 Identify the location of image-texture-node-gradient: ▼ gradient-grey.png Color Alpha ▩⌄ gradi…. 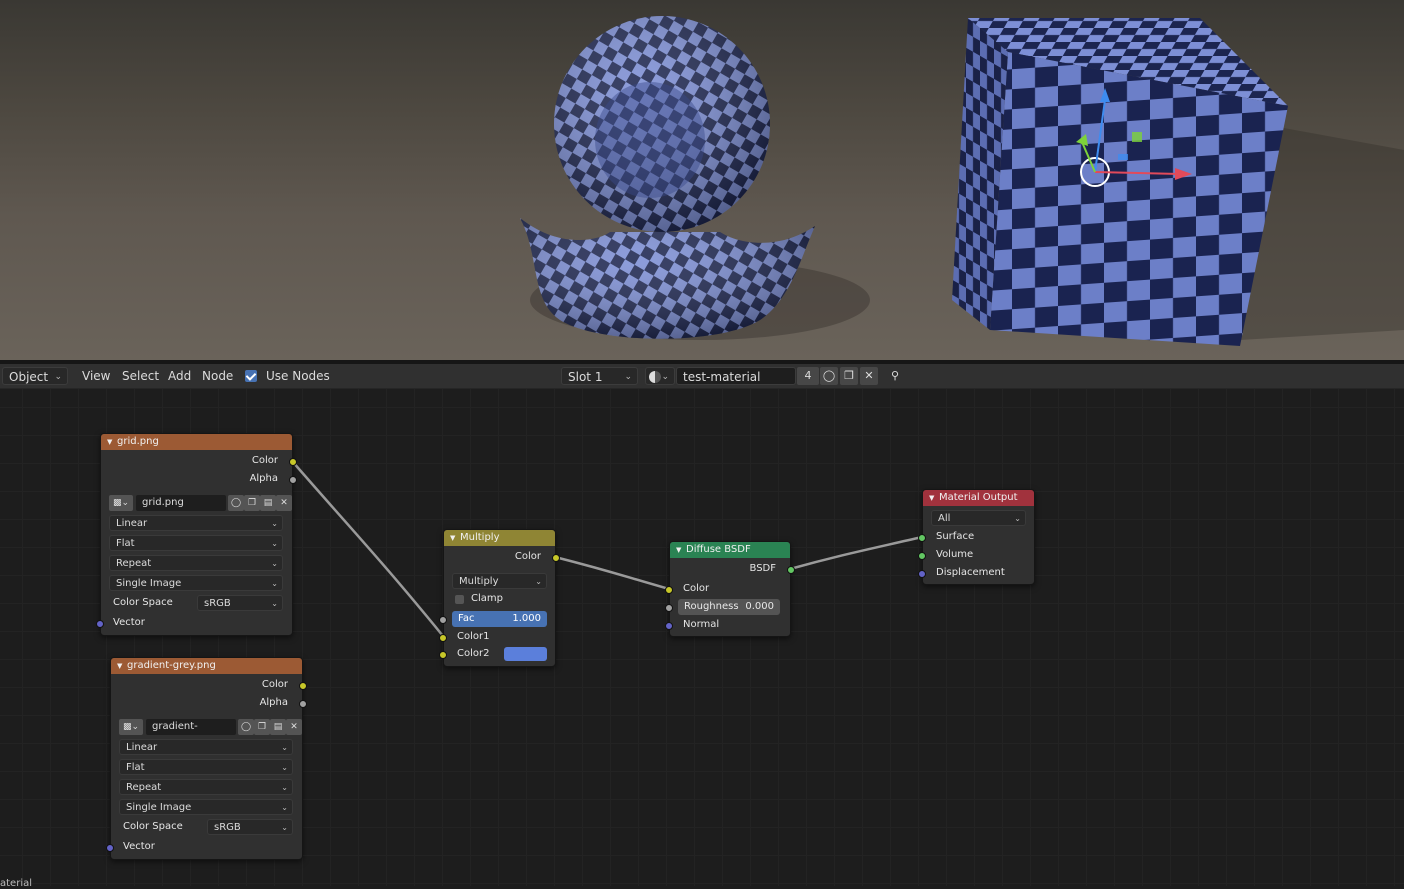
(206, 758).